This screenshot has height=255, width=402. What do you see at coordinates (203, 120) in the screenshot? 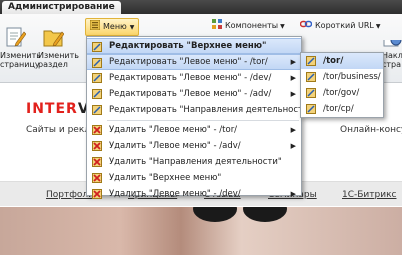
I see `menu-separator` at bounding box center [203, 120].